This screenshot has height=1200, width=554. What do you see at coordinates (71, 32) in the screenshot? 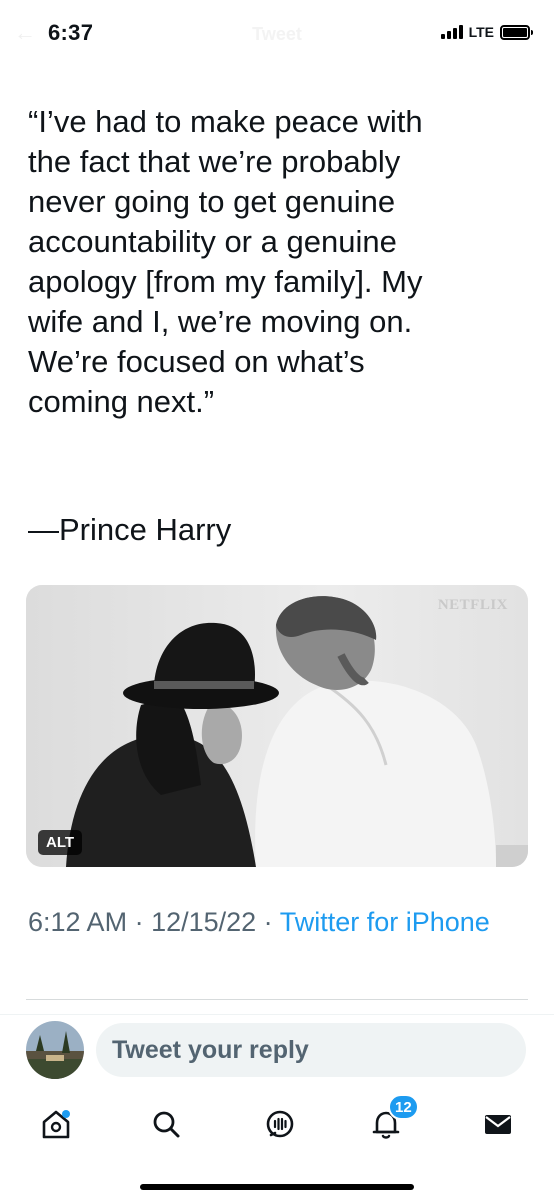
I see `status-time: 6:37` at bounding box center [71, 32].